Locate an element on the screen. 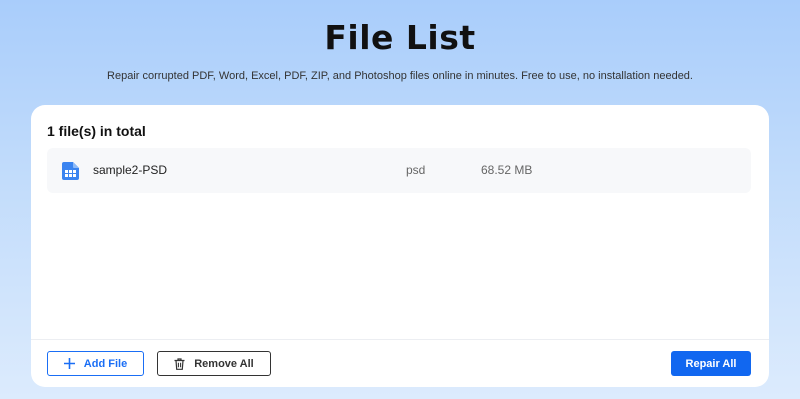  file-type: psd is located at coordinates (416, 170).